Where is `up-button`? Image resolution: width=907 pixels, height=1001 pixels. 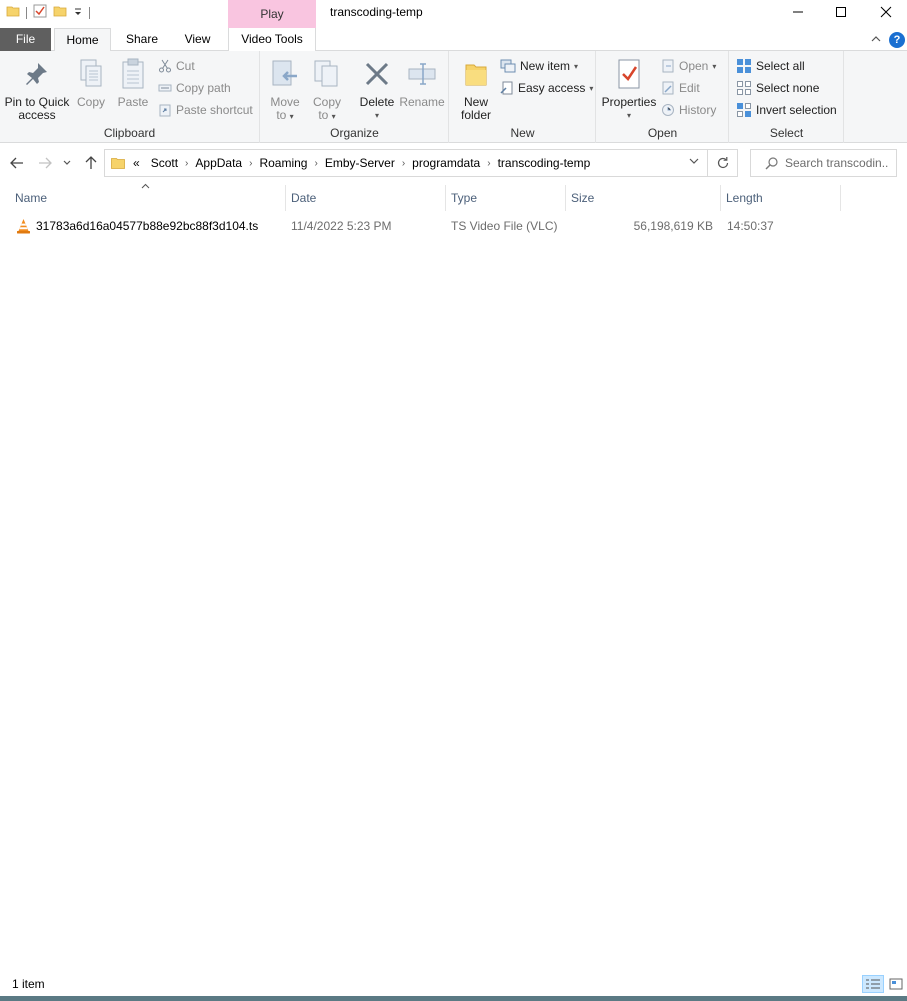
up-button is located at coordinates (91, 163).